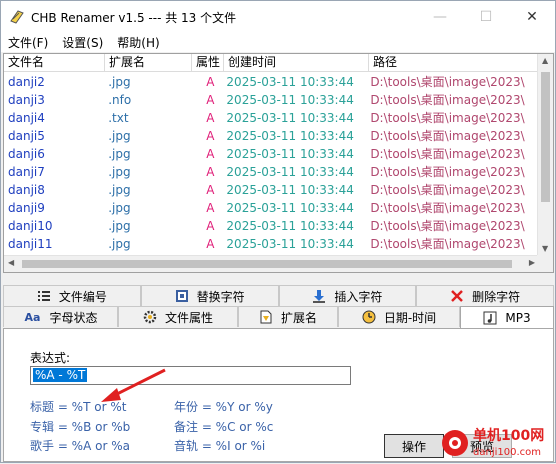  Describe the element at coordinates (220, 296) in the screenshot. I see `tab-label: 替换字符` at that location.